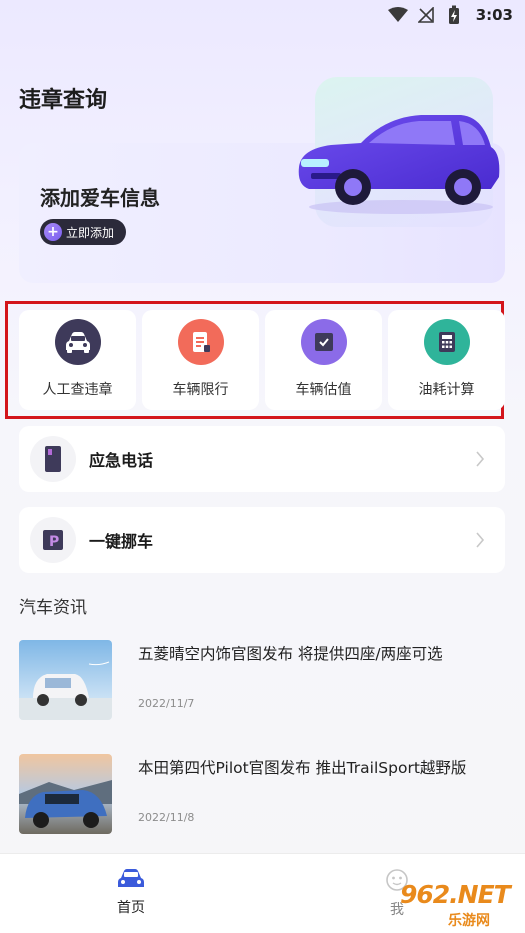  Describe the element at coordinates (53, 232) in the screenshot. I see `plus-icon: +` at that location.